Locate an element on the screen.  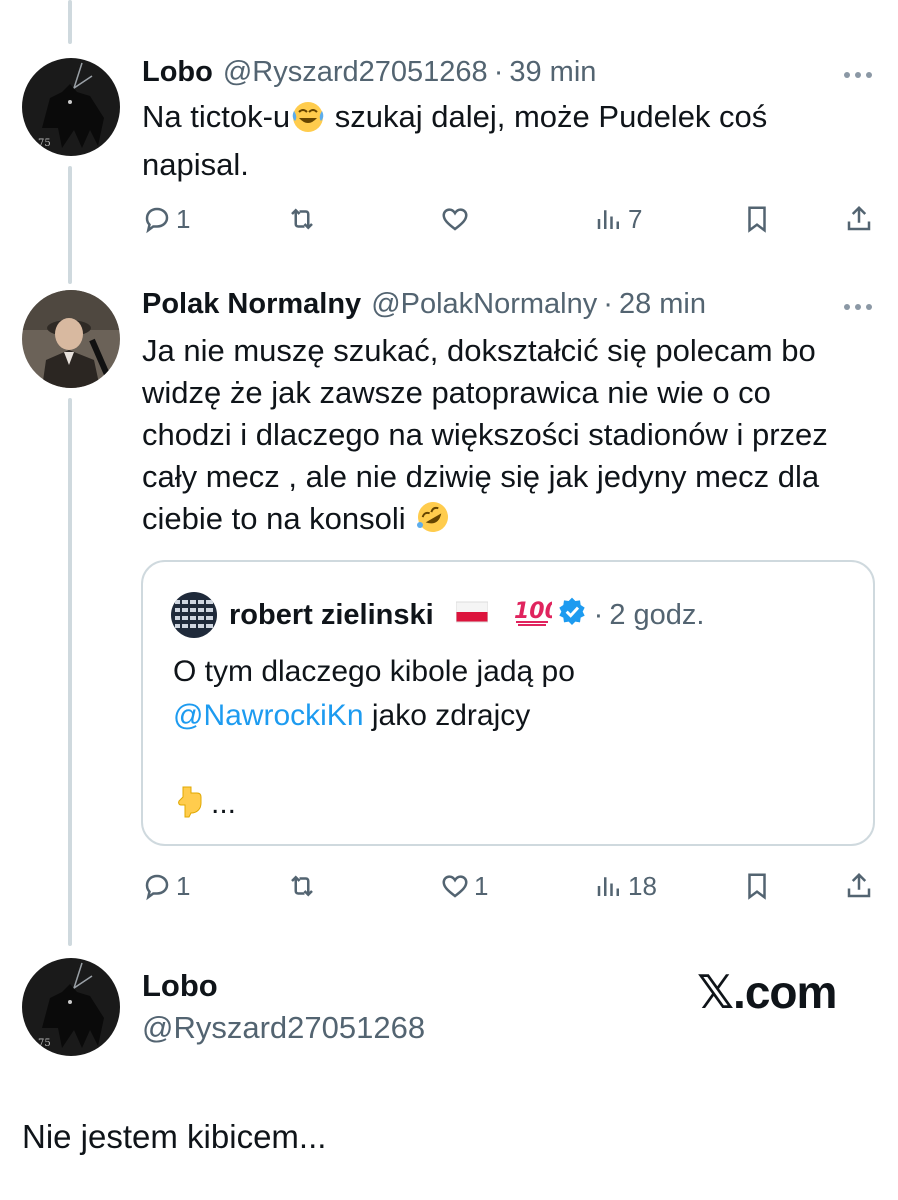
views-button: 7 is located at coordinates (618, 219).